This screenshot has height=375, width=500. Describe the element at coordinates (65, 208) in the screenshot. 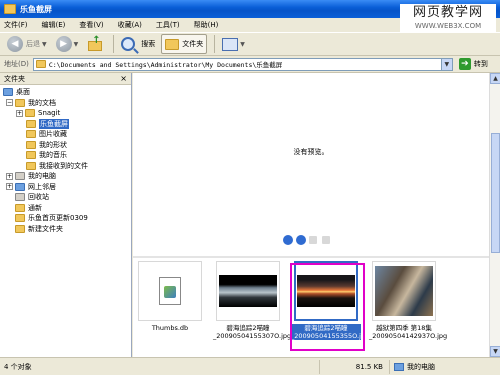

I see `tree-item-tongxin: 通新` at that location.